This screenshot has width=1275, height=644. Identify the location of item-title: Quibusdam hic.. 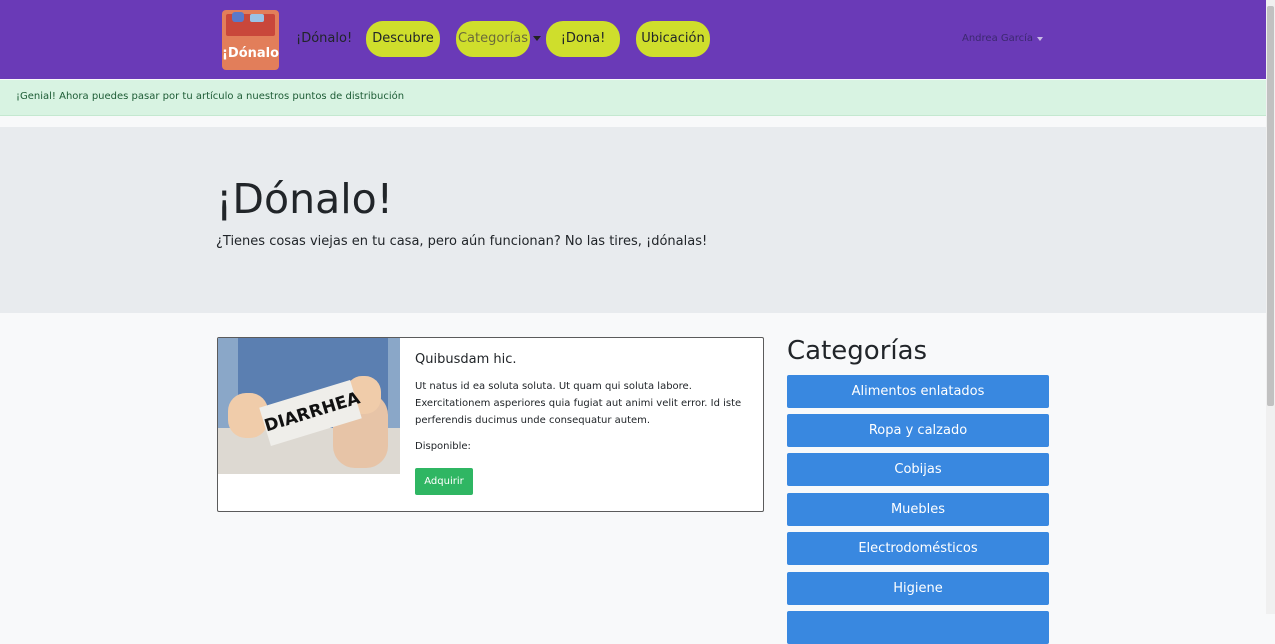
(466, 359).